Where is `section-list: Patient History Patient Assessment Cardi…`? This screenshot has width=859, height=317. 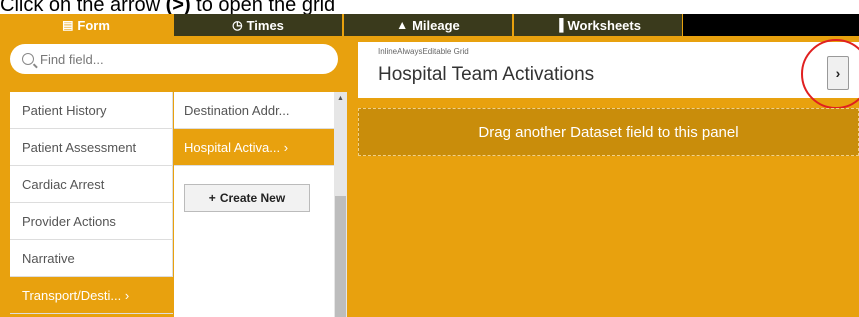
section-list: Patient History Patient Assessment Cardi… is located at coordinates (91, 203).